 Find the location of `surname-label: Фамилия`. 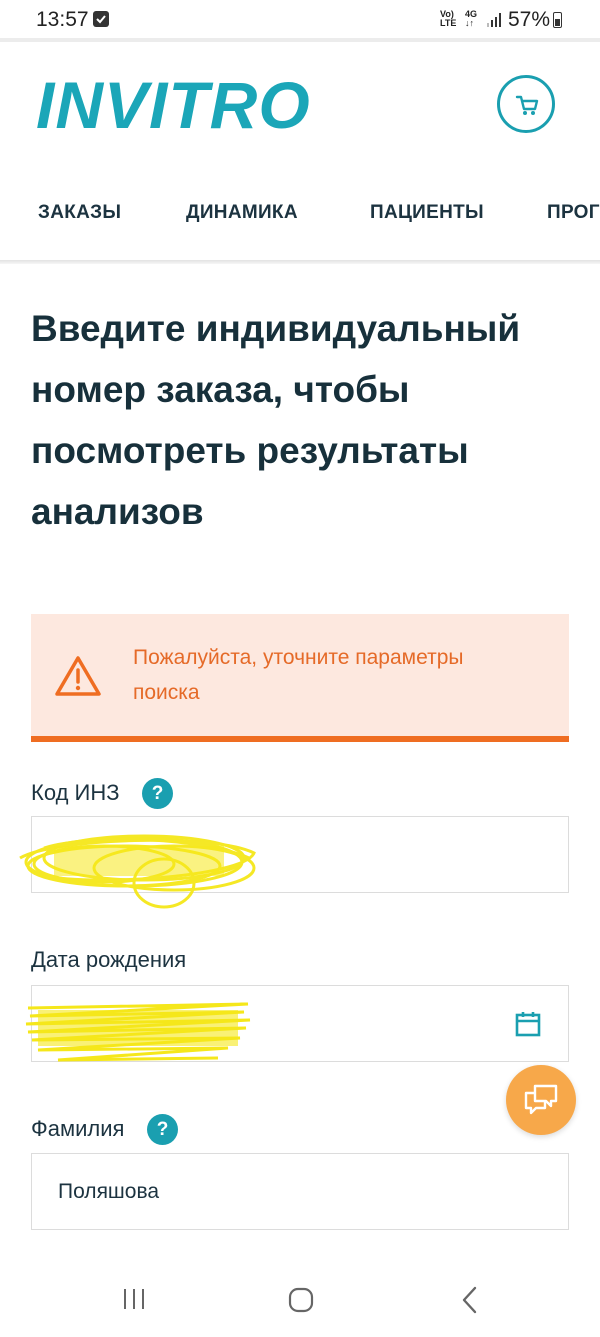

surname-label: Фамилия is located at coordinates (78, 1128).